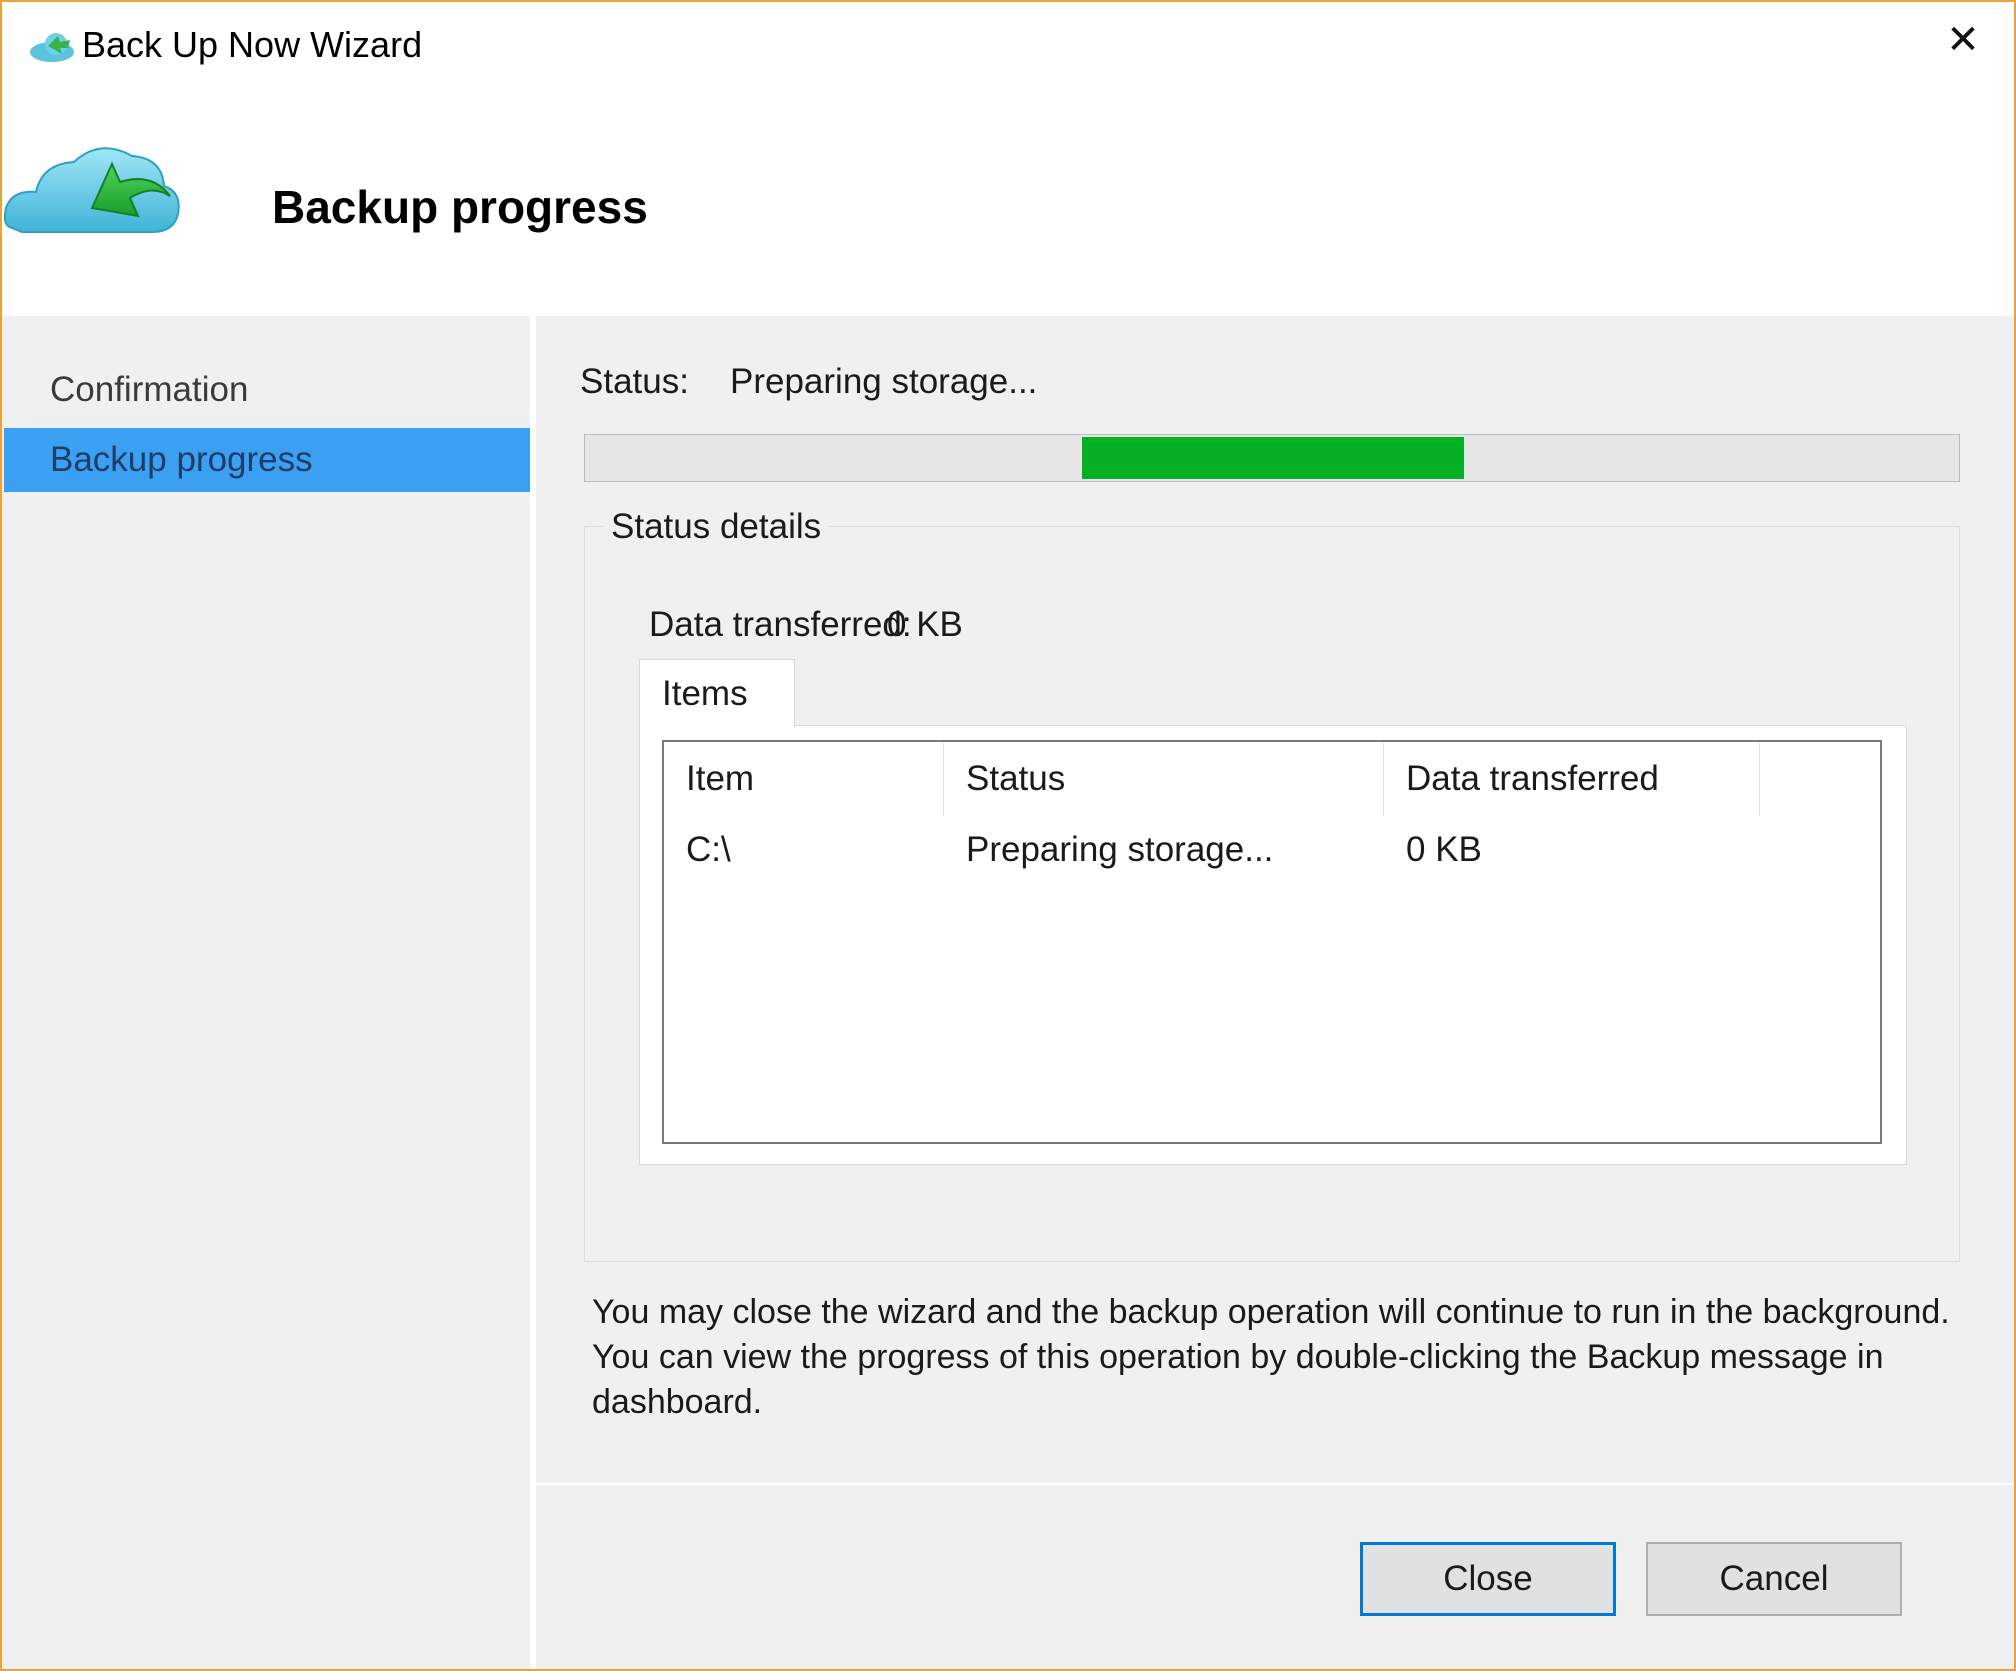 The height and width of the screenshot is (1671, 2016). Describe the element at coordinates (925, 624) in the screenshot. I see `data-transferred-value: 0 KB` at that location.